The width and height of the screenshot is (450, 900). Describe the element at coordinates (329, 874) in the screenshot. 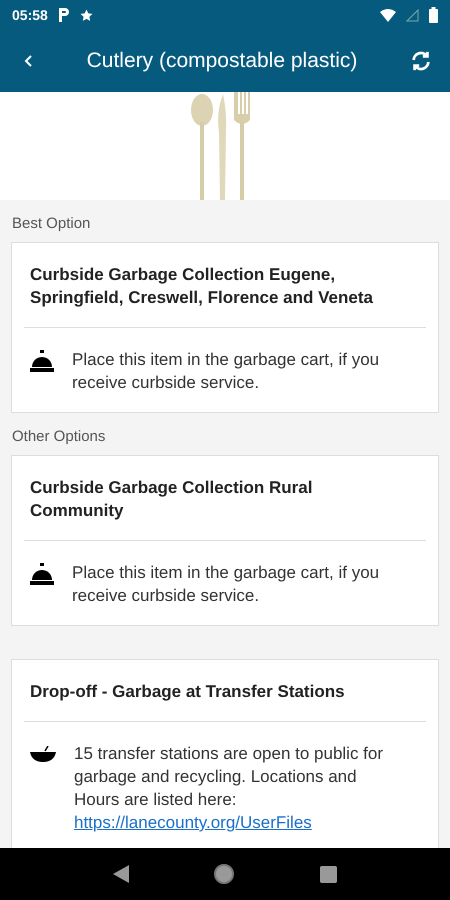

I see `recents-nav-icon` at that location.